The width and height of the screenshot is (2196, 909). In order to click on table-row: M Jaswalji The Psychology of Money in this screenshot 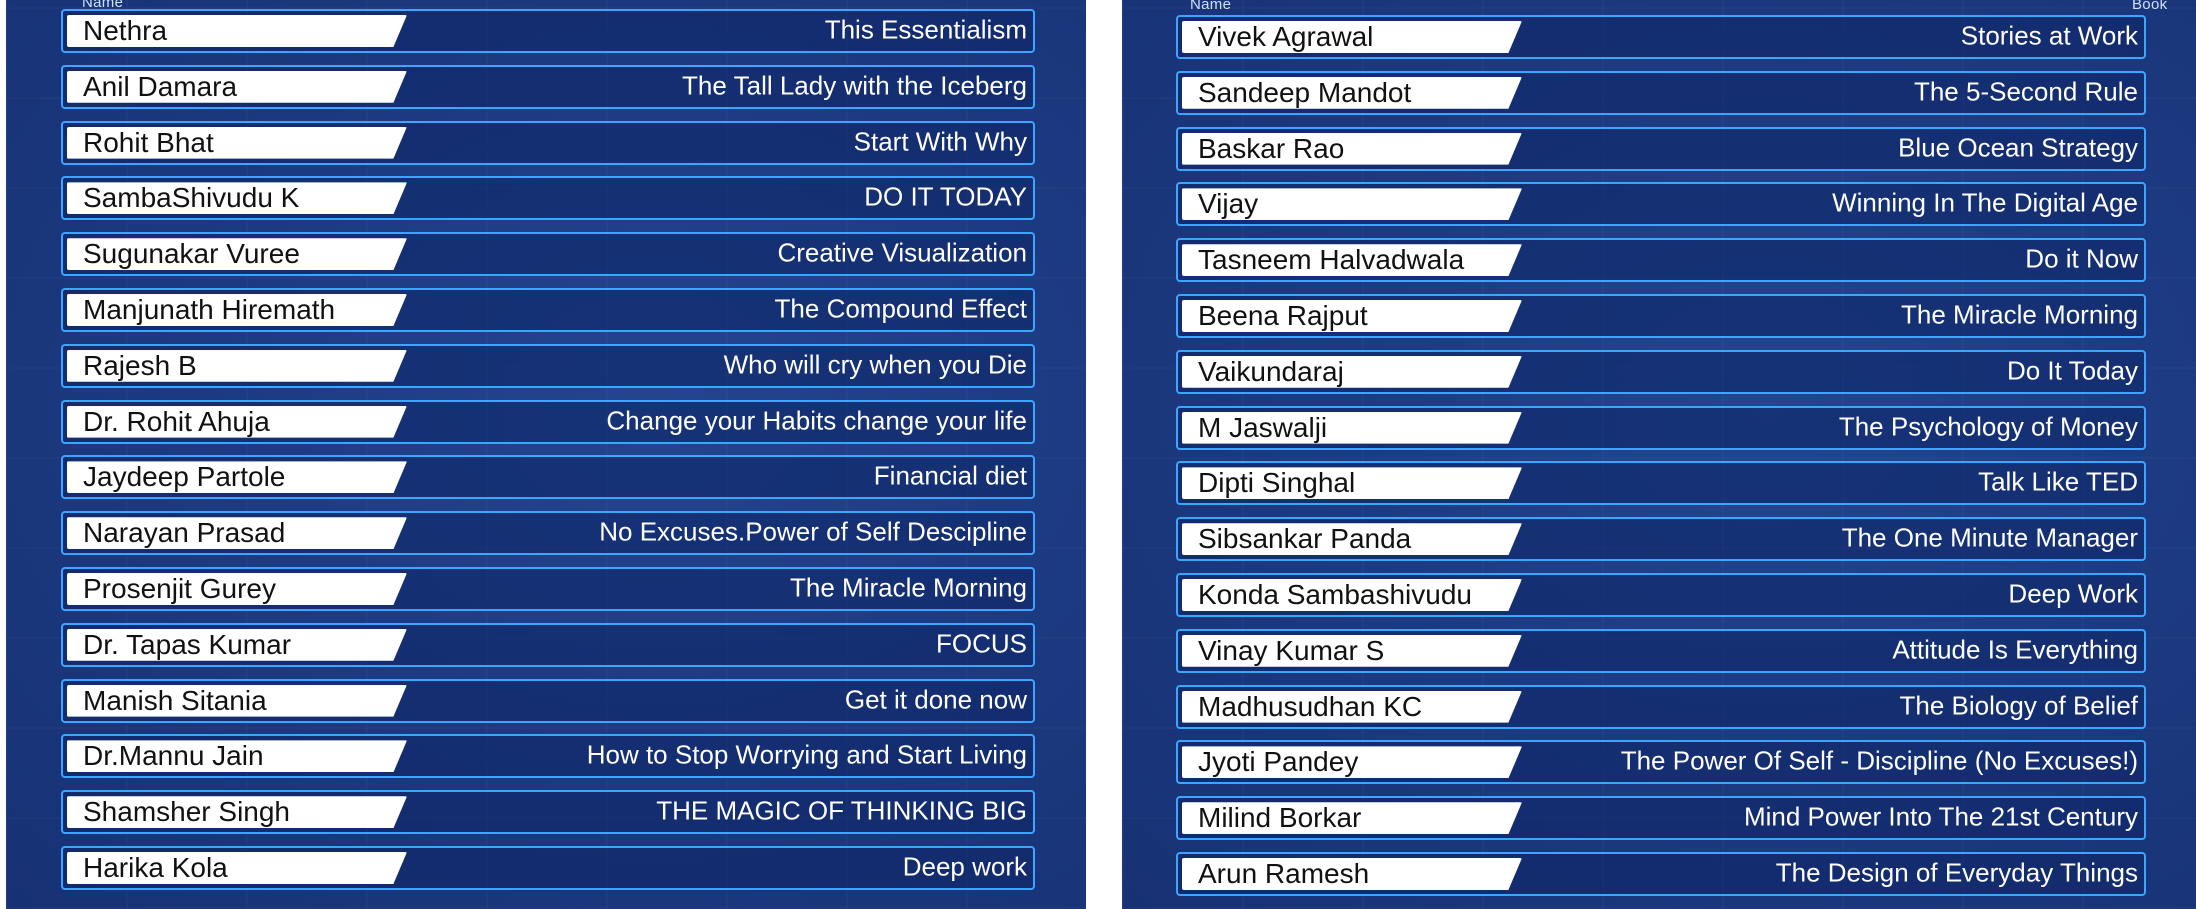, I will do `click(1661, 427)`.